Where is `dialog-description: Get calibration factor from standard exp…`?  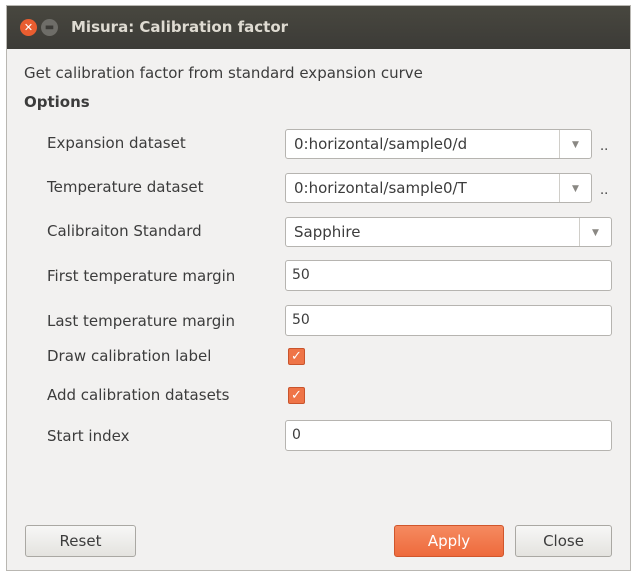 dialog-description: Get calibration factor from standard exp… is located at coordinates (223, 73).